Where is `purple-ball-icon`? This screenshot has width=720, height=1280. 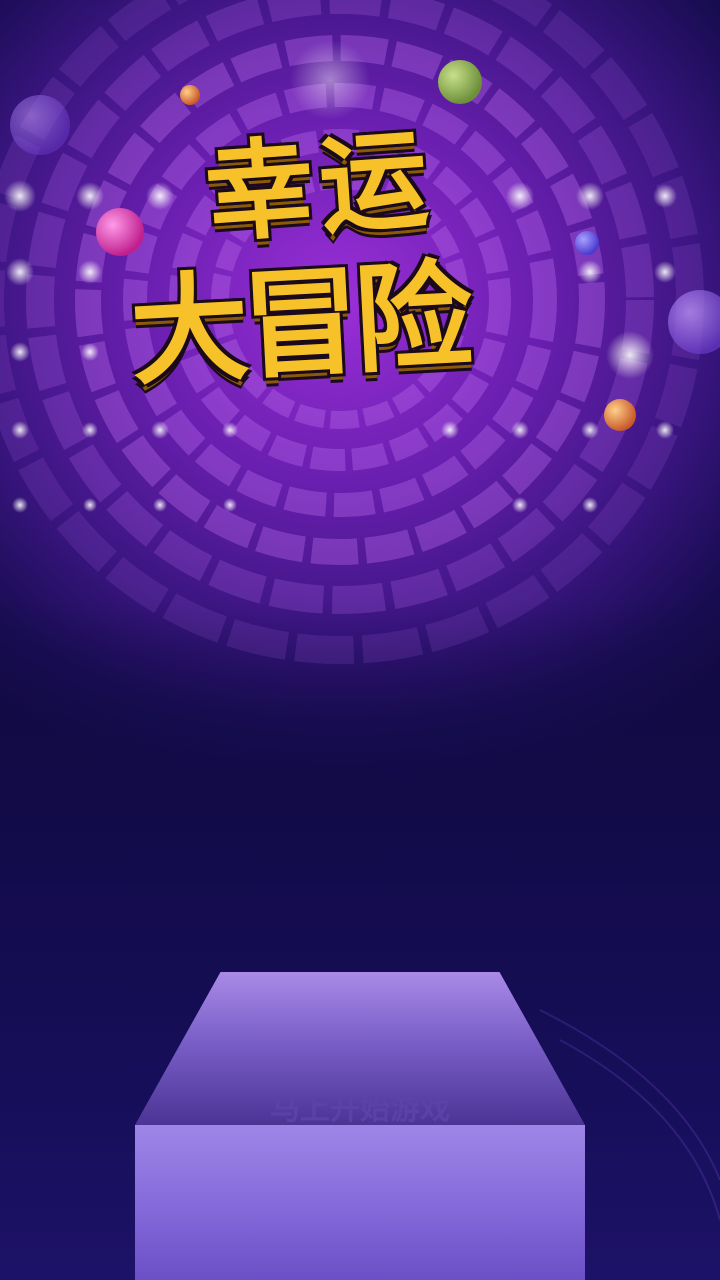
purple-ball-icon is located at coordinates (40, 125).